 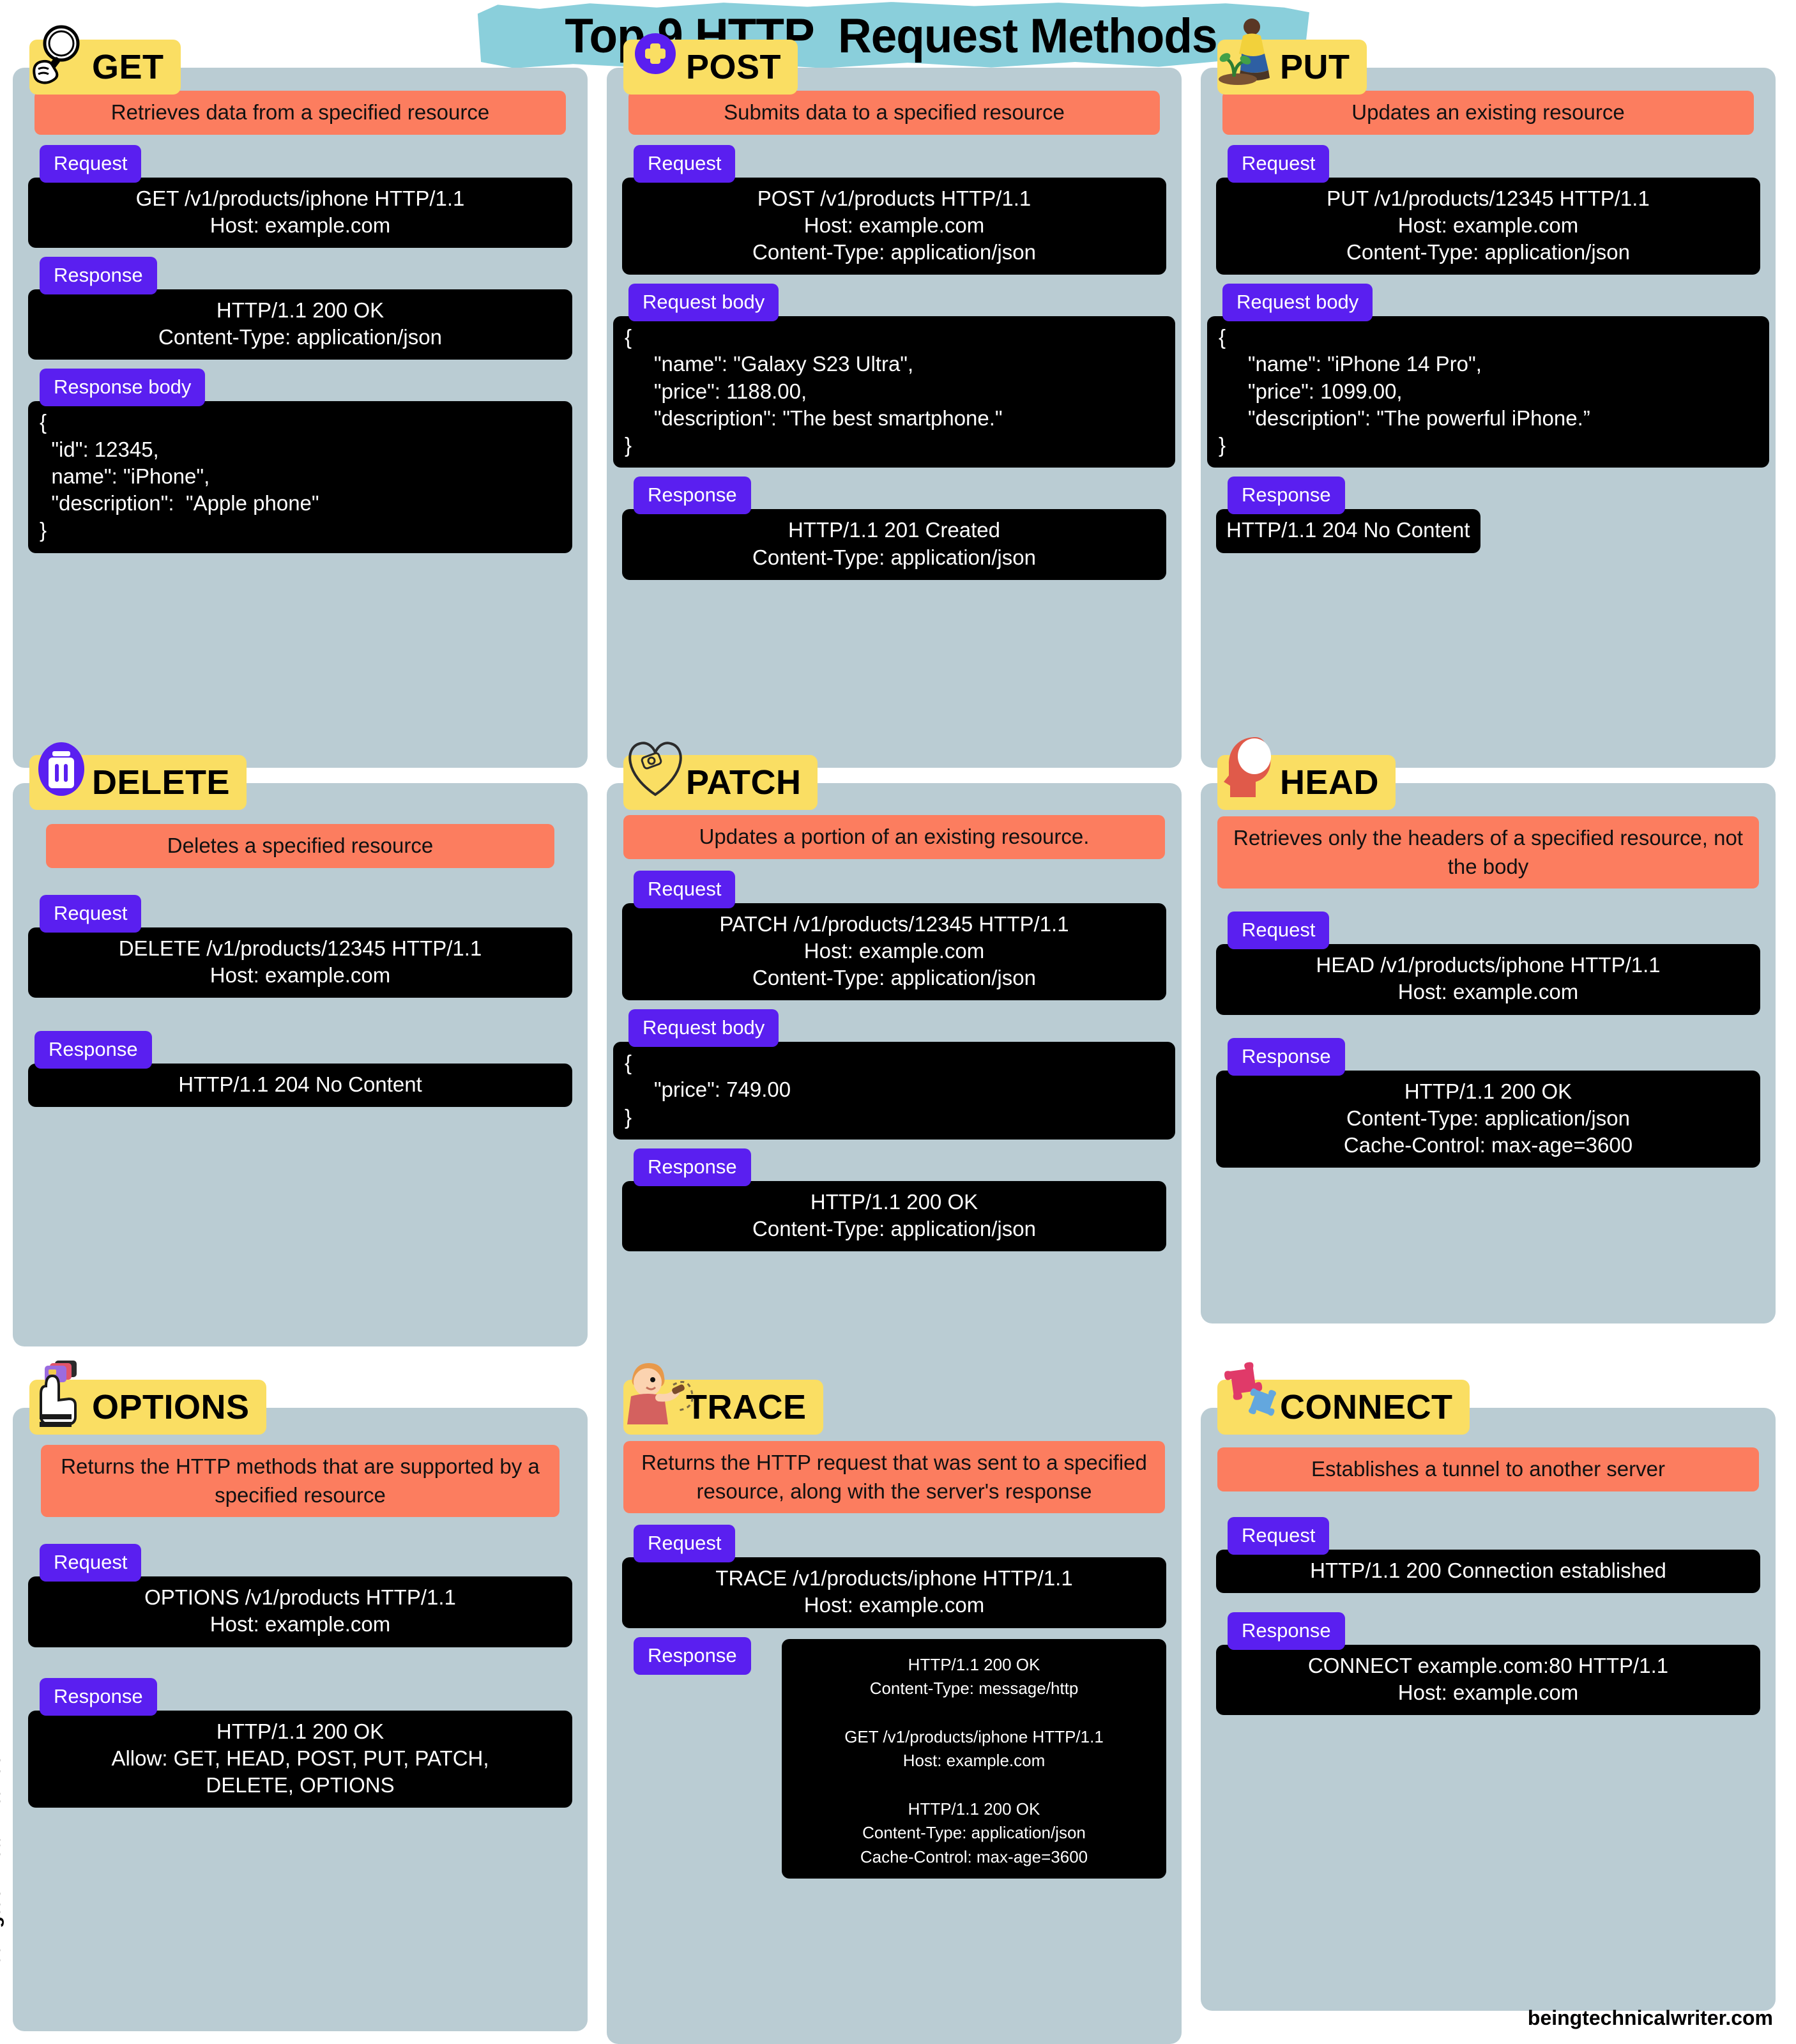 What do you see at coordinates (63, 1398) in the screenshot?
I see `hand-pointing-cards-icon` at bounding box center [63, 1398].